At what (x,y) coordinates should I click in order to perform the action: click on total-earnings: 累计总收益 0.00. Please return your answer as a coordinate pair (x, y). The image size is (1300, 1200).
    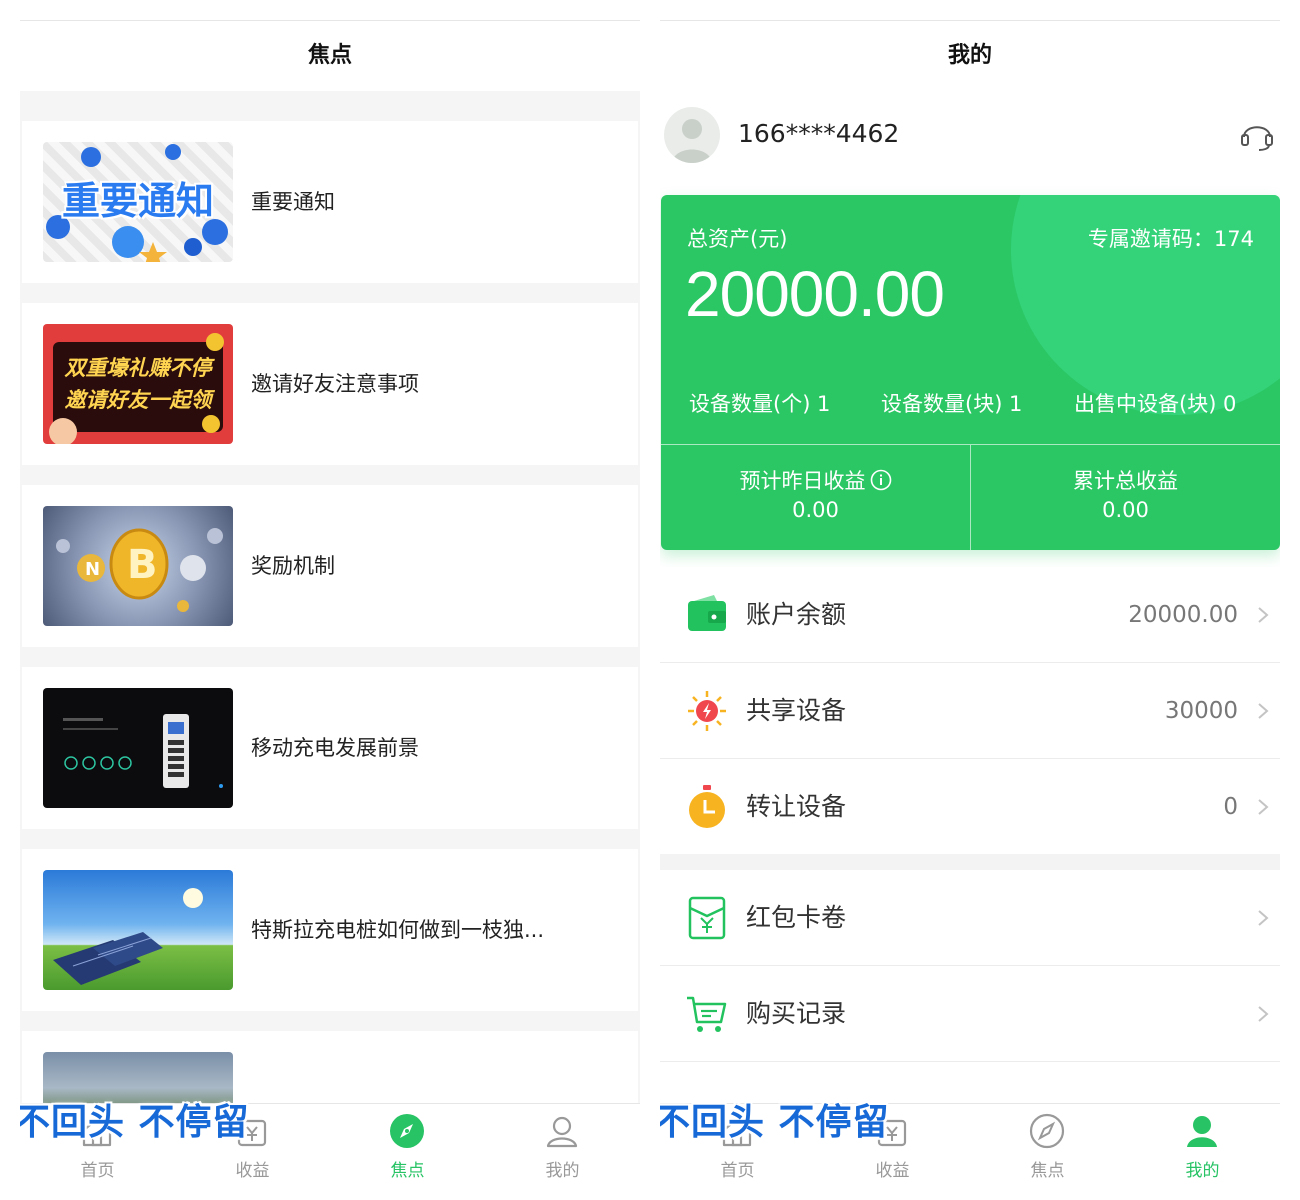
    Looking at the image, I should click on (1125, 497).